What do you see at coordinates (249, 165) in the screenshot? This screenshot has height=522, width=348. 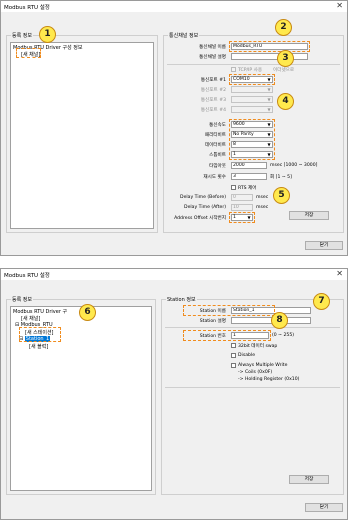 I see `timeout-input: 2000` at bounding box center [249, 165].